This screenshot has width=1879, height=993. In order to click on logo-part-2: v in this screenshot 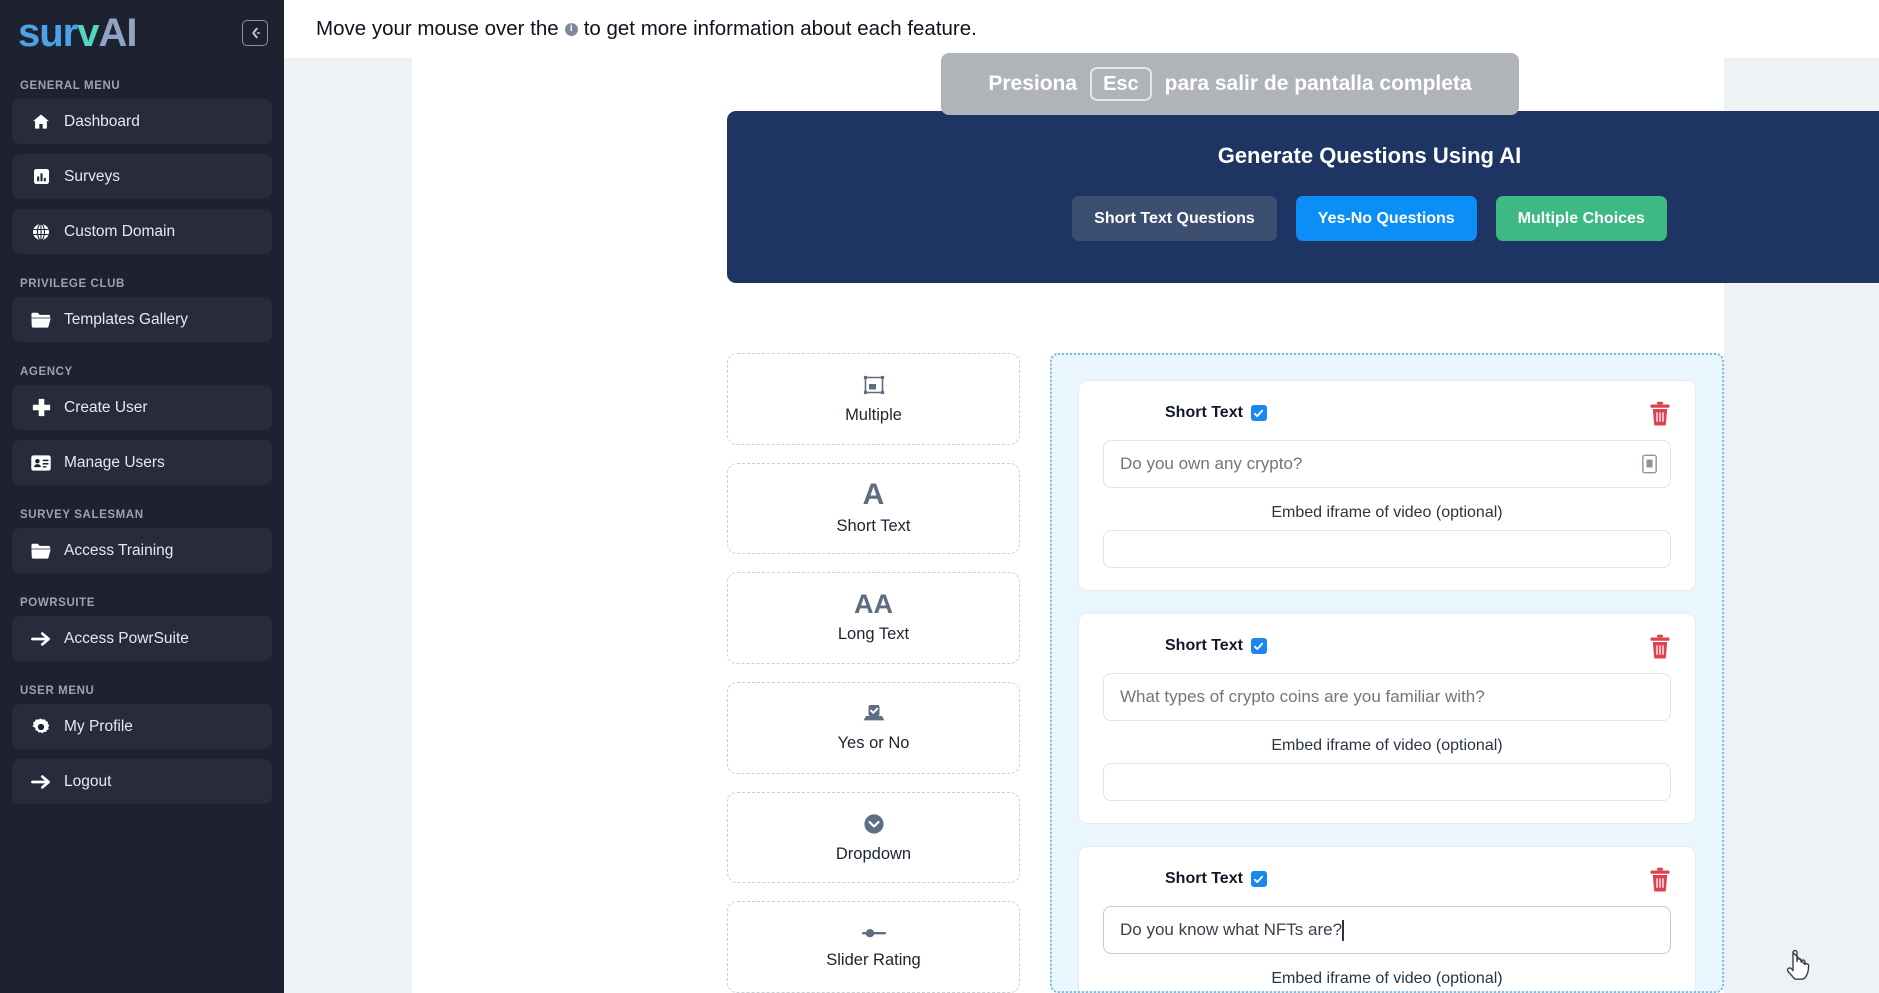, I will do `click(88, 33)`.